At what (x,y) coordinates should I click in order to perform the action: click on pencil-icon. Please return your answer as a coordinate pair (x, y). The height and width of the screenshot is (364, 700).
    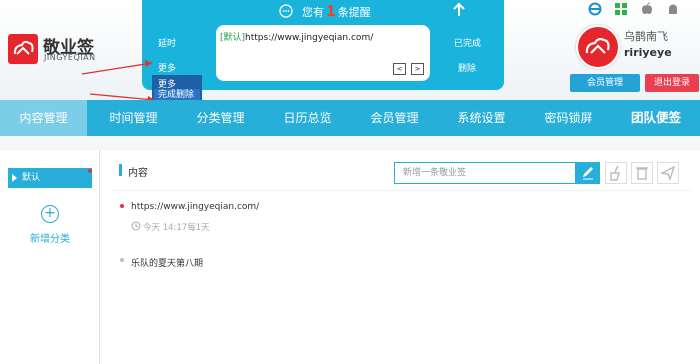
    Looking at the image, I should click on (588, 173).